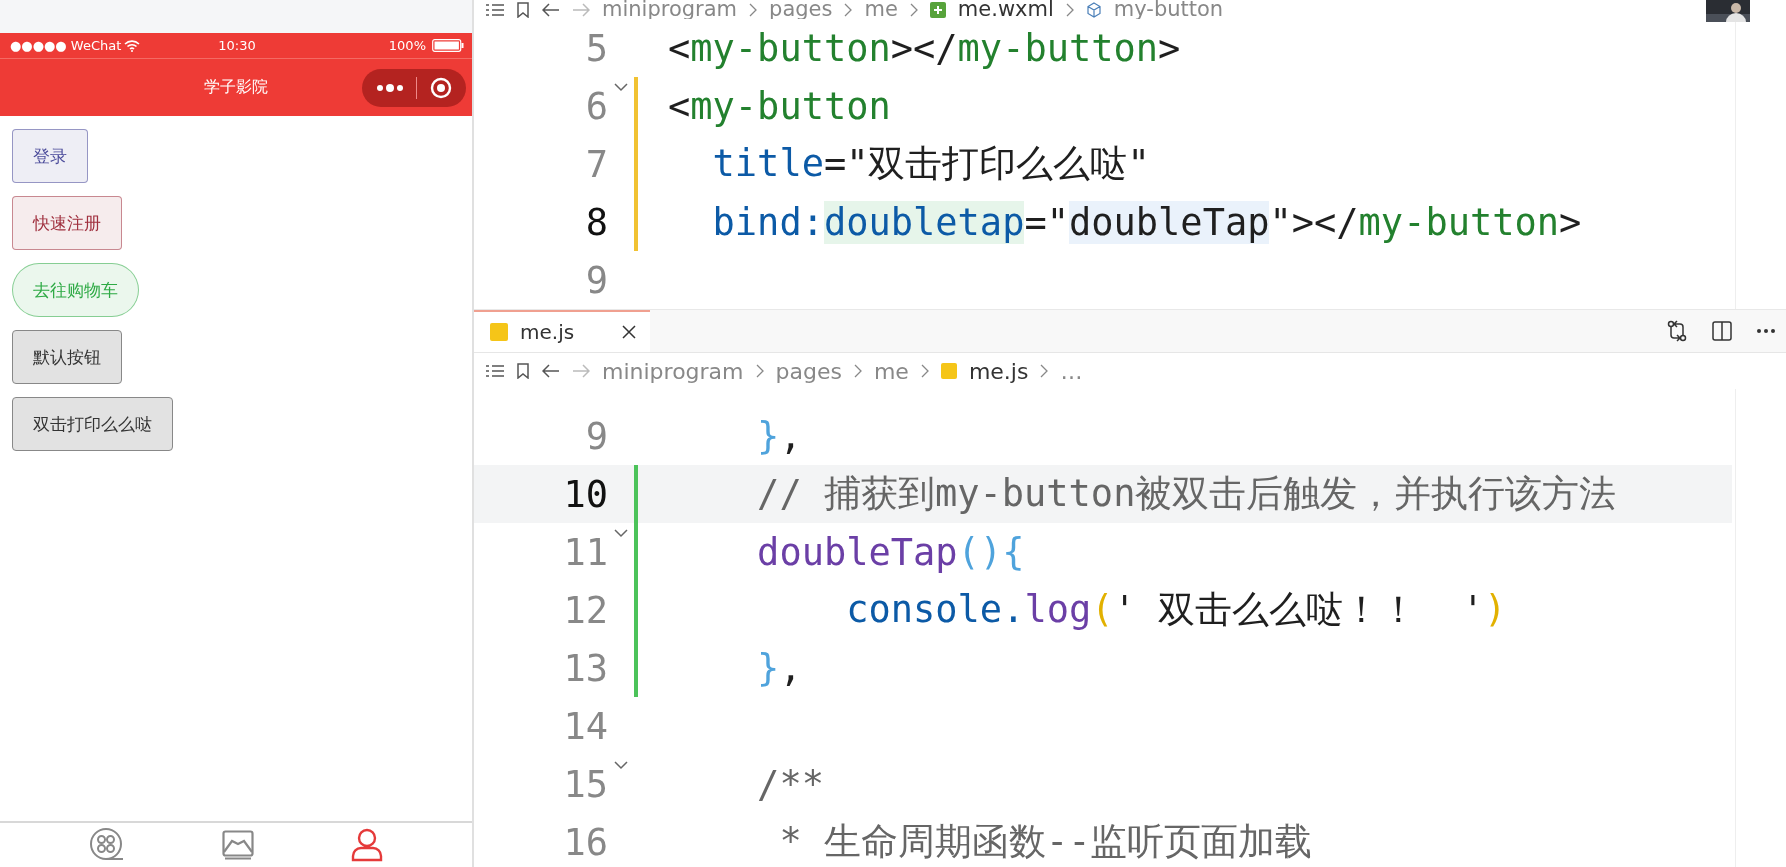 The image size is (1786, 867). What do you see at coordinates (596, 106) in the screenshot?
I see `line-number: 6` at bounding box center [596, 106].